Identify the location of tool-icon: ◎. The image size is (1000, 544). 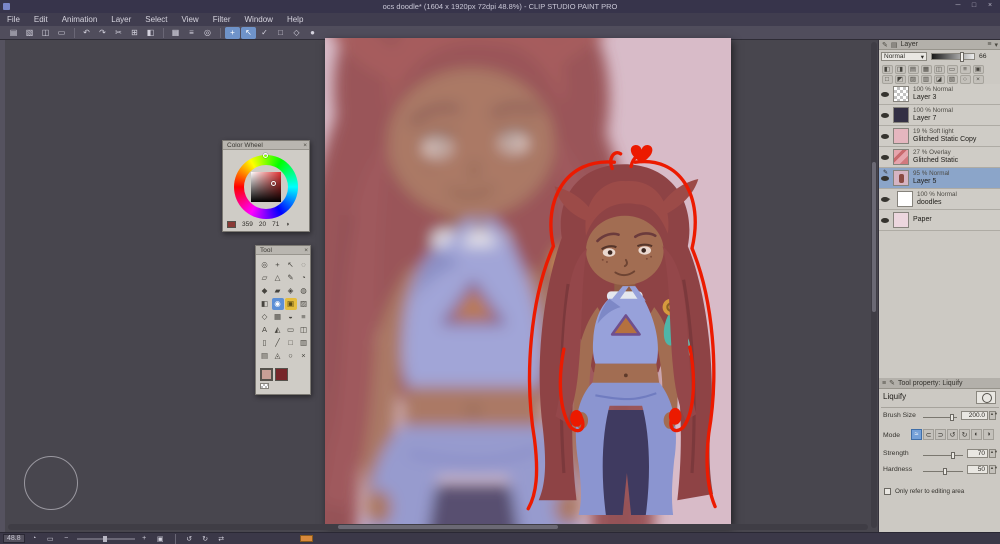
(265, 265).